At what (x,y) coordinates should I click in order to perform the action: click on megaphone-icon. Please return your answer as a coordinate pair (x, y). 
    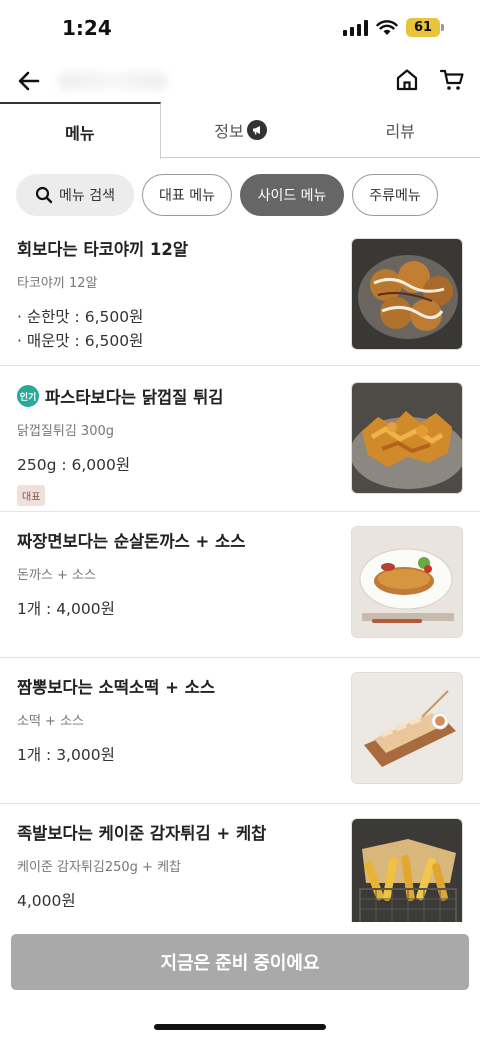
    Looking at the image, I should click on (256, 129).